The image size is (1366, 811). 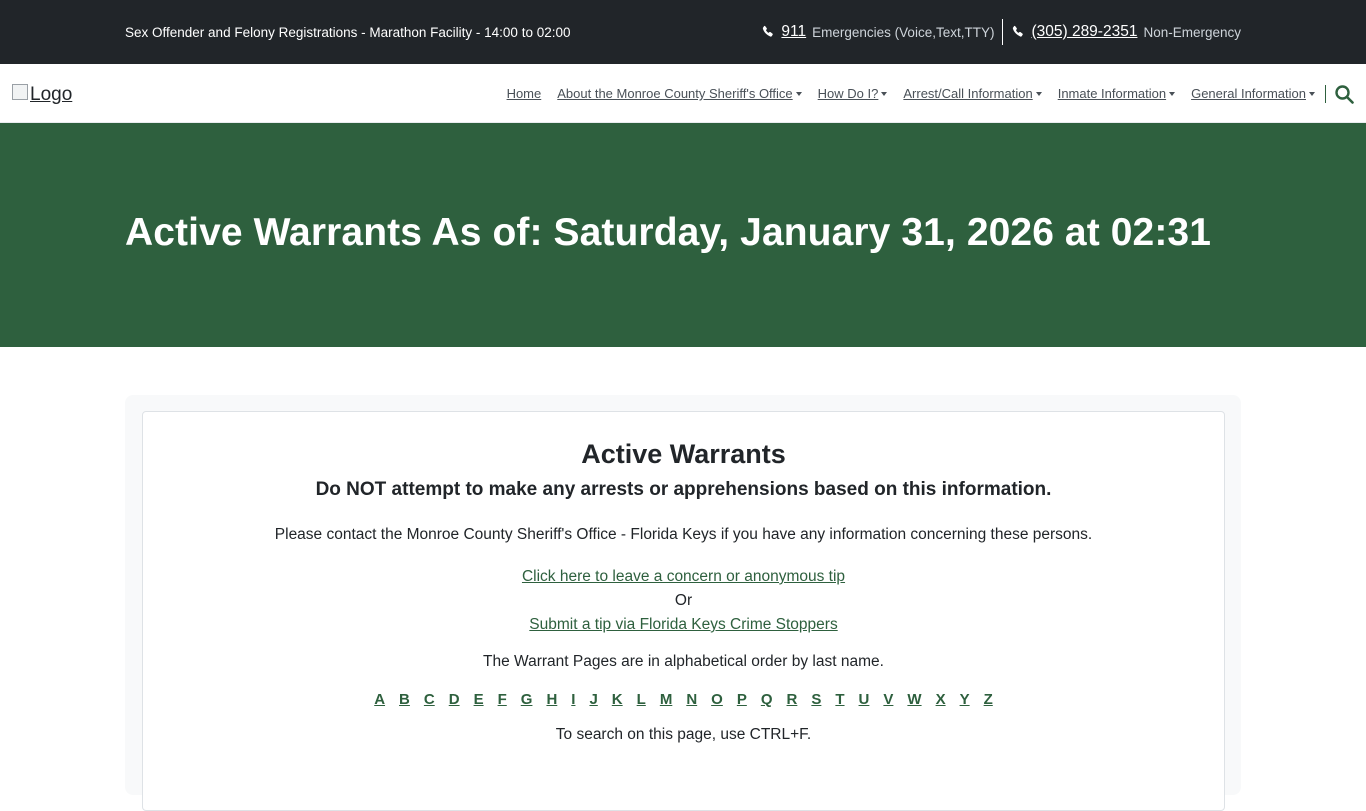 I want to click on letter-link-l: L, so click(x=641, y=699).